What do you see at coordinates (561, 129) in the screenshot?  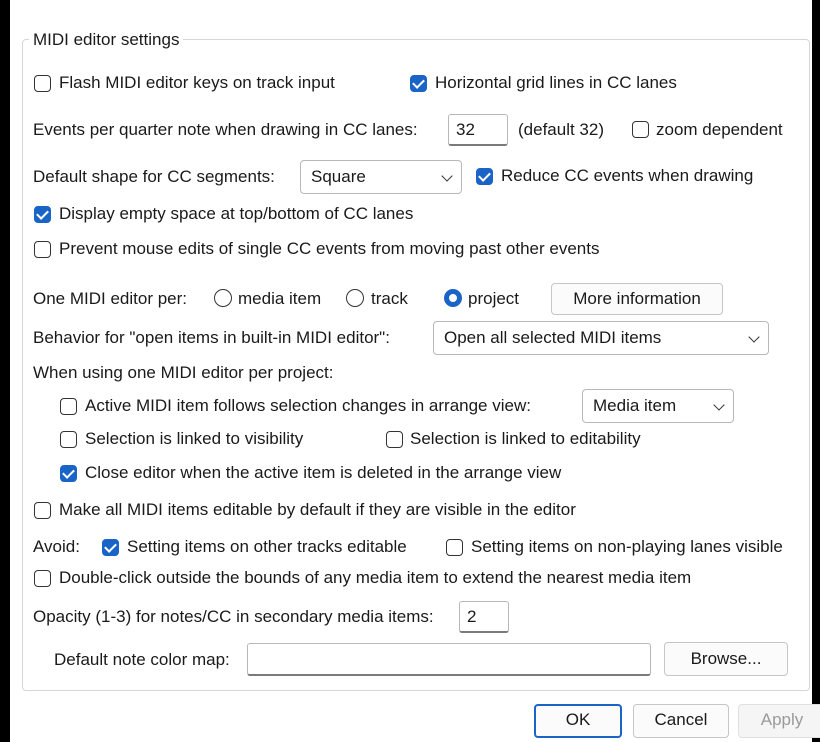 I see `events-default-label: (default 32)` at bounding box center [561, 129].